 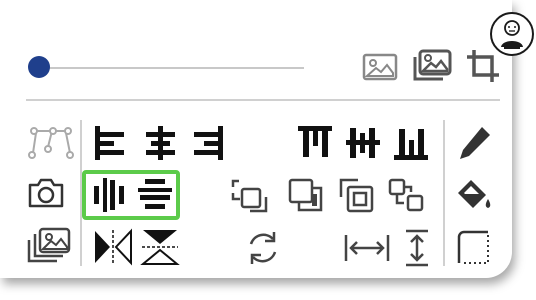 I want to click on pencil-icon, so click(x=475, y=143).